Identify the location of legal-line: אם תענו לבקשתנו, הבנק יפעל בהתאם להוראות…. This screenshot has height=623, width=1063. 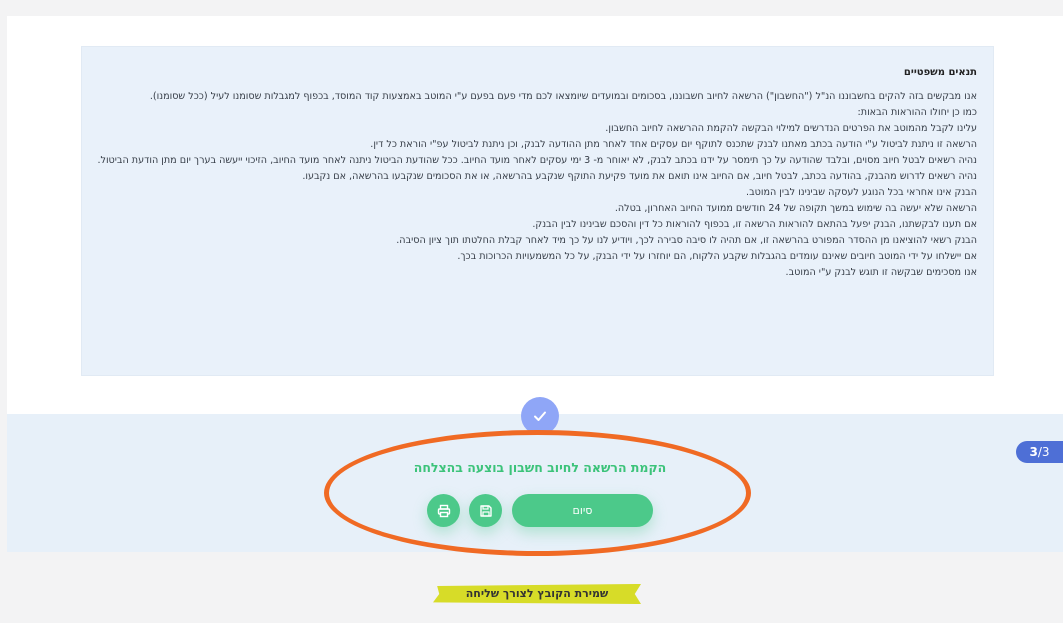
(754, 224).